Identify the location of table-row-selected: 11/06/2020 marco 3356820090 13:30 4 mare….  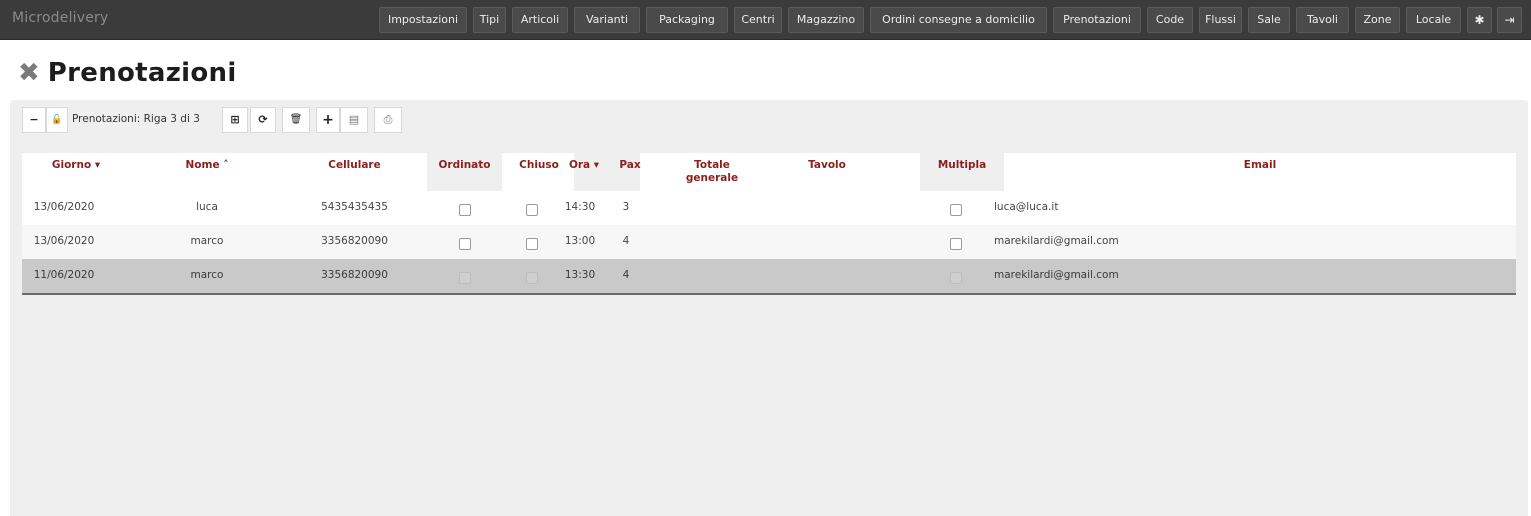
(769, 277).